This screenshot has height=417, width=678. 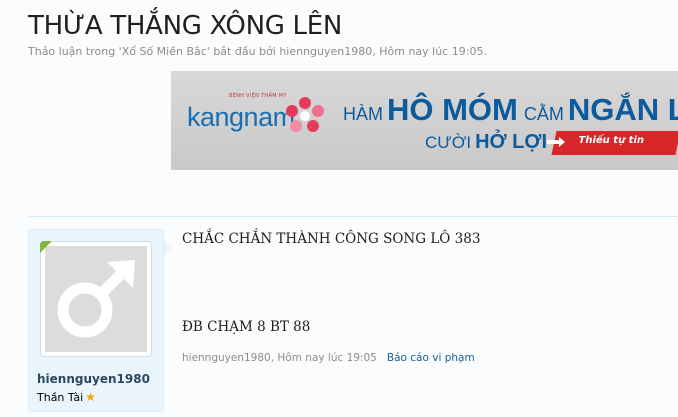 I want to click on desc-mid: ' bắt đầu bởi, so click(x=243, y=51).